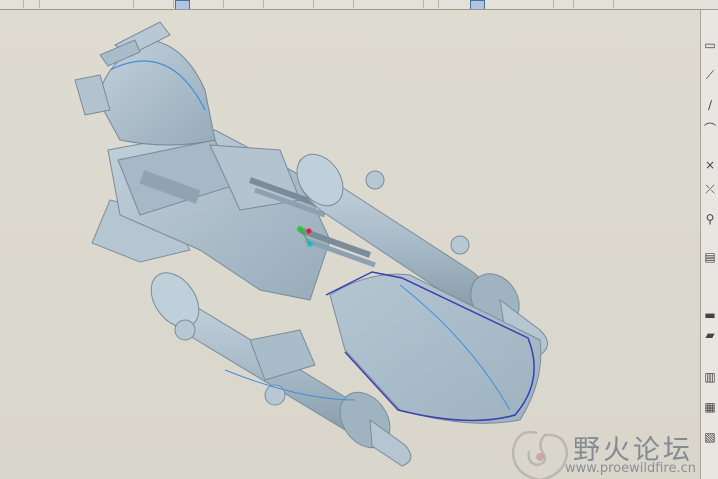  What do you see at coordinates (710, 315) in the screenshot?
I see `folder-icon: ▬` at bounding box center [710, 315].